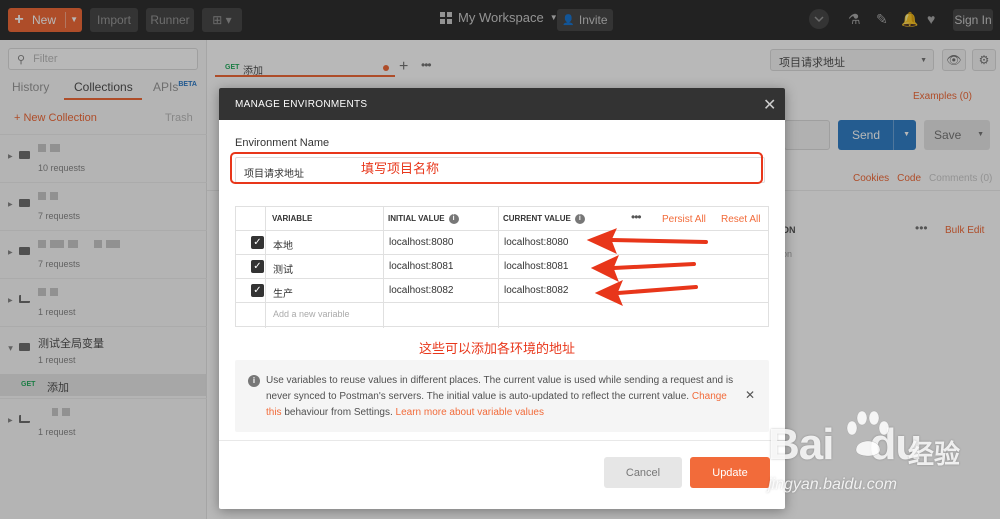  Describe the element at coordinates (502, 104) in the screenshot. I see `modal-header: MANAGE ENVIRONMENTS ✕` at that location.